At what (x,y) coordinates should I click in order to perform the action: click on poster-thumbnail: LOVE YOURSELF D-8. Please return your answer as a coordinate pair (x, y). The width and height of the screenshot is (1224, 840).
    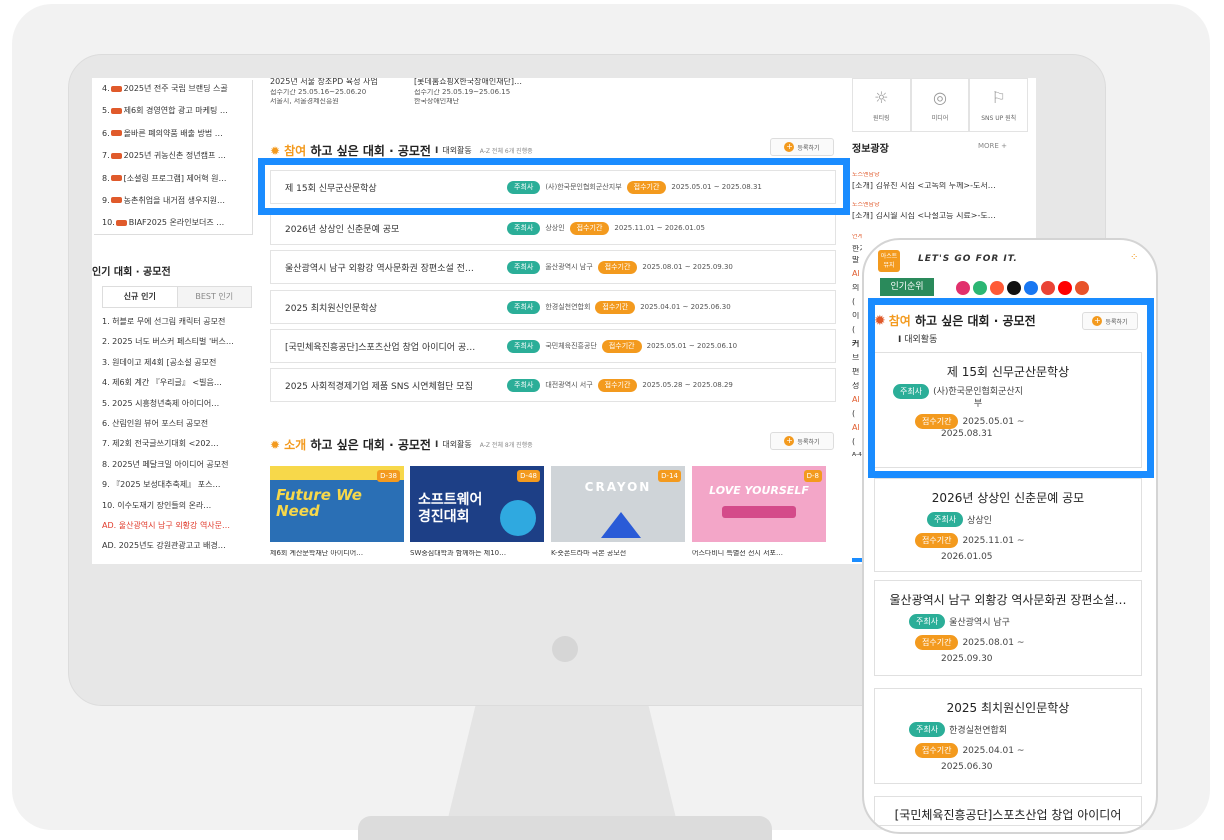
    Looking at the image, I should click on (759, 504).